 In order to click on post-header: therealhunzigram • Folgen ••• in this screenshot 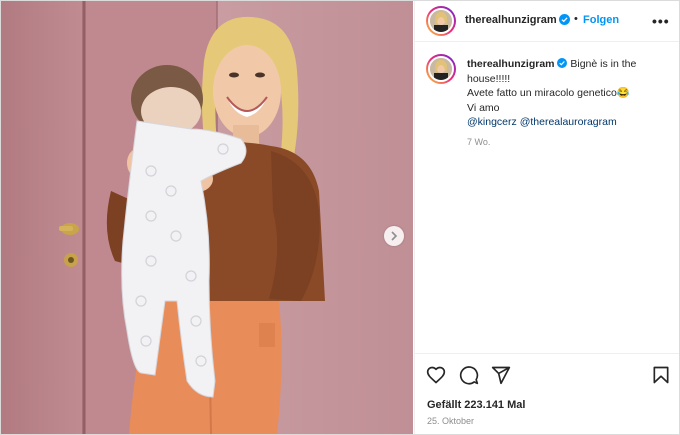, I will do `click(547, 21)`.